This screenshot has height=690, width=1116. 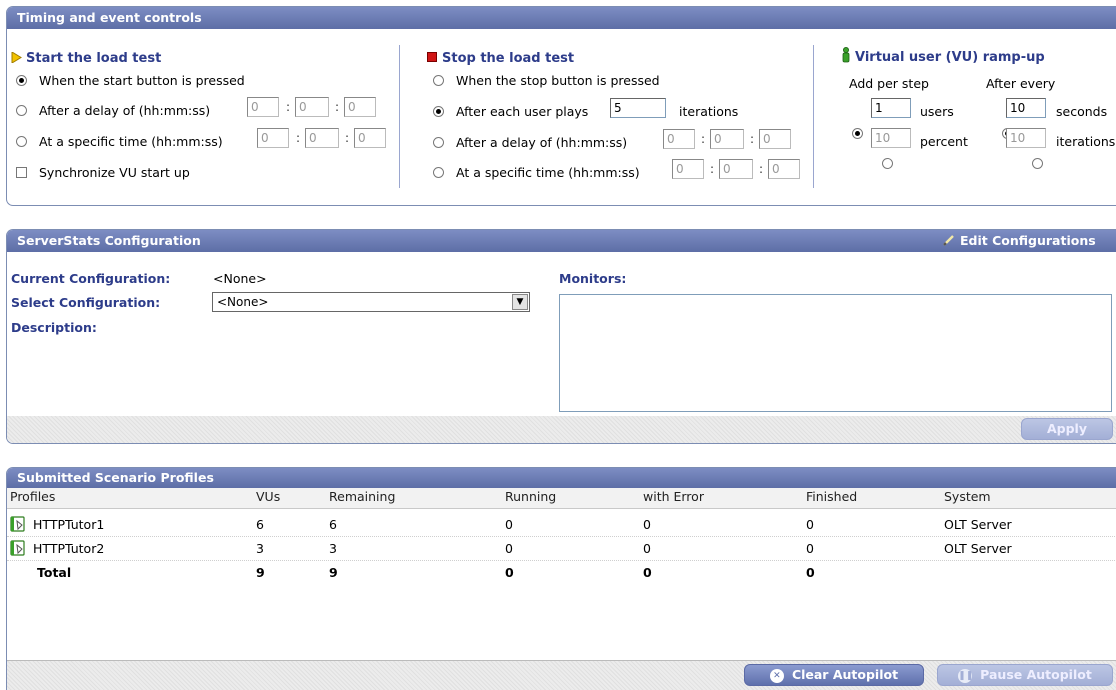 I want to click on start-opt-delay: After a delay of (hh:mm:ss), so click(x=113, y=110).